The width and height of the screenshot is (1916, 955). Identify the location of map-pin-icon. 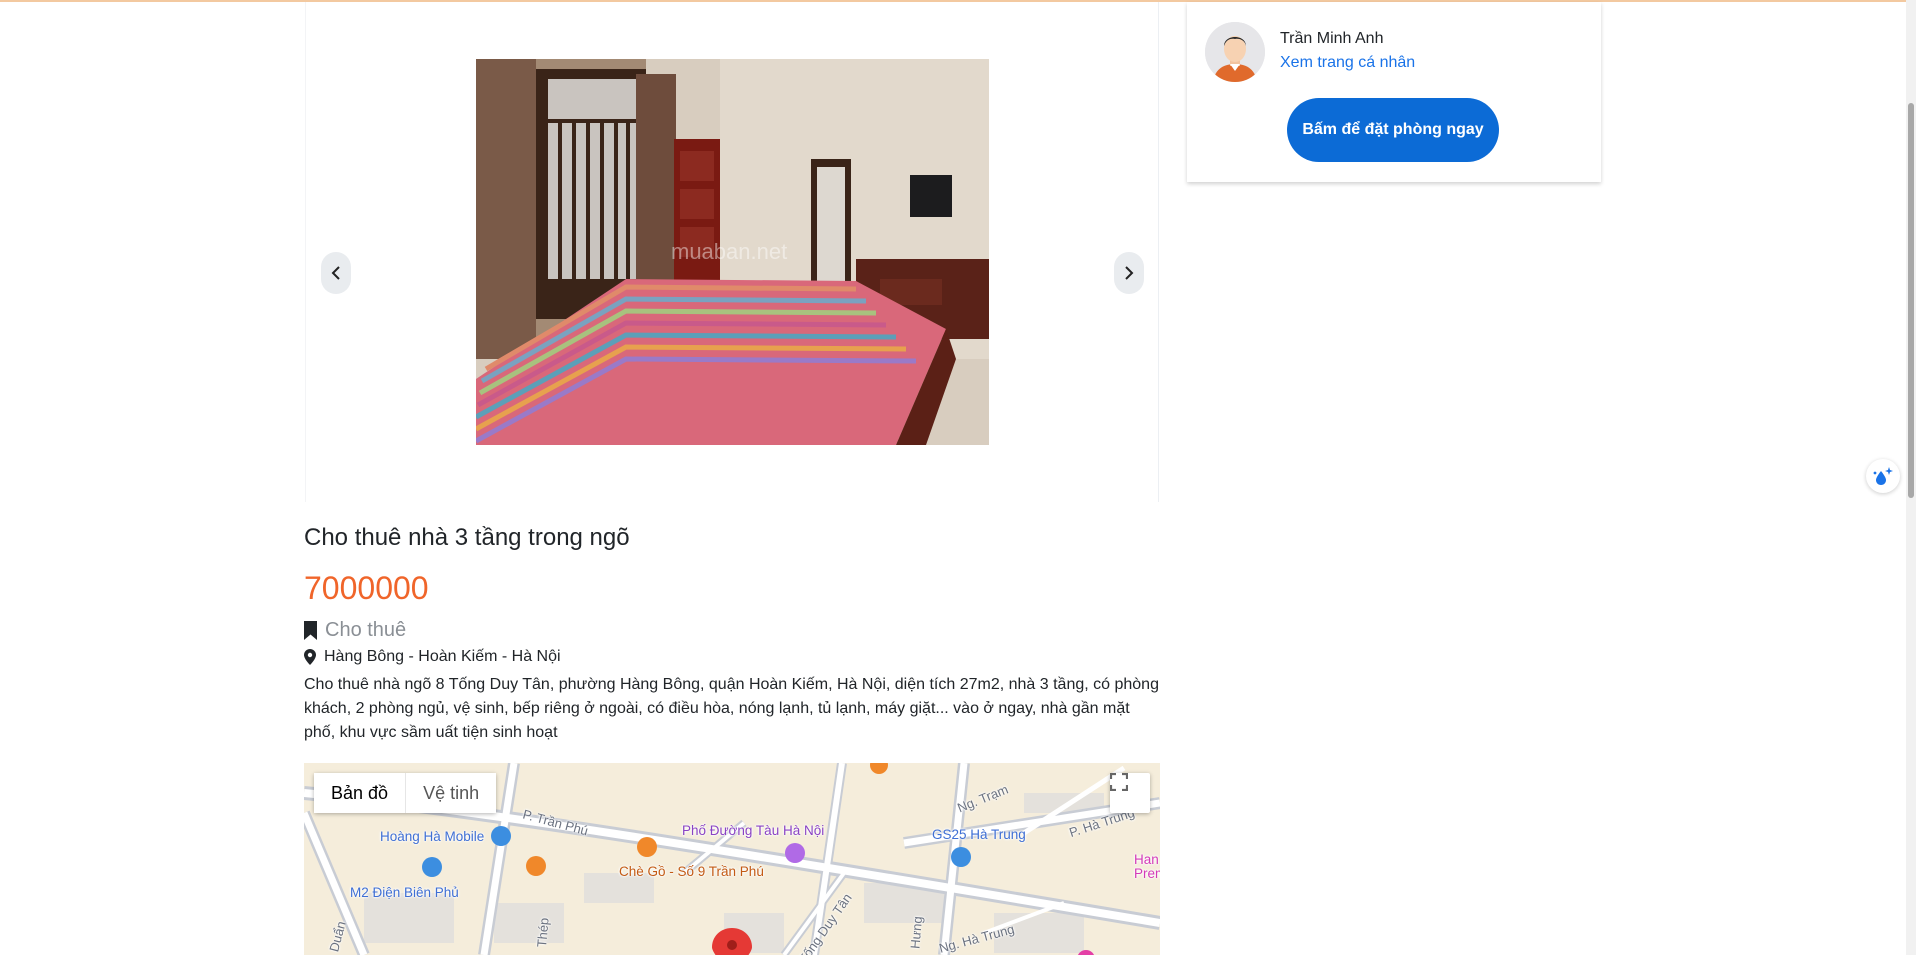
(310, 657).